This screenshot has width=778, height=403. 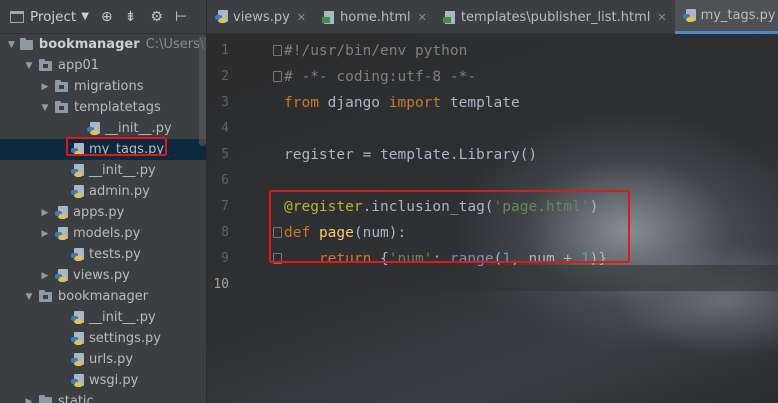 What do you see at coordinates (103, 65) in the screenshot?
I see `tree-item: ▼ app01` at bounding box center [103, 65].